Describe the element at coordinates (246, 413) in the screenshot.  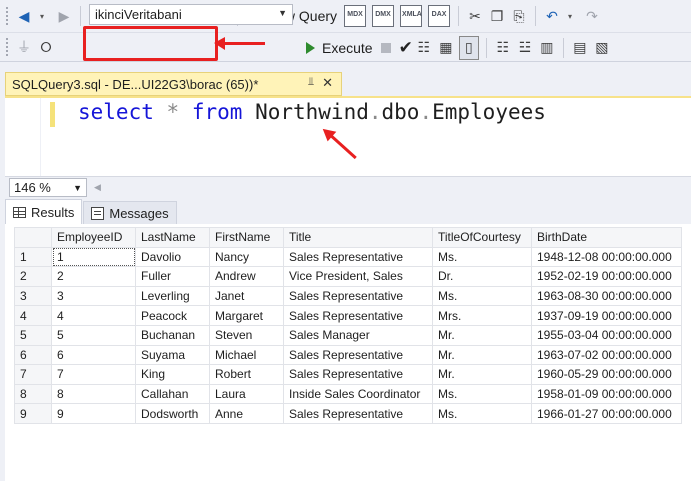
I see `table-cell: Anne` at that location.